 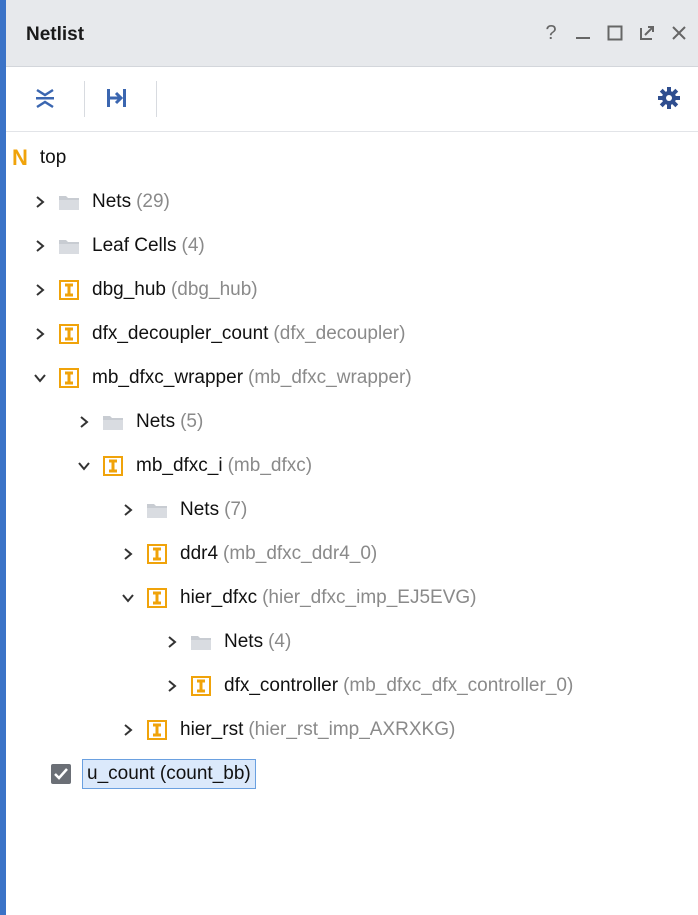 What do you see at coordinates (192, 421) in the screenshot?
I see `tree-item-type: (5)` at bounding box center [192, 421].